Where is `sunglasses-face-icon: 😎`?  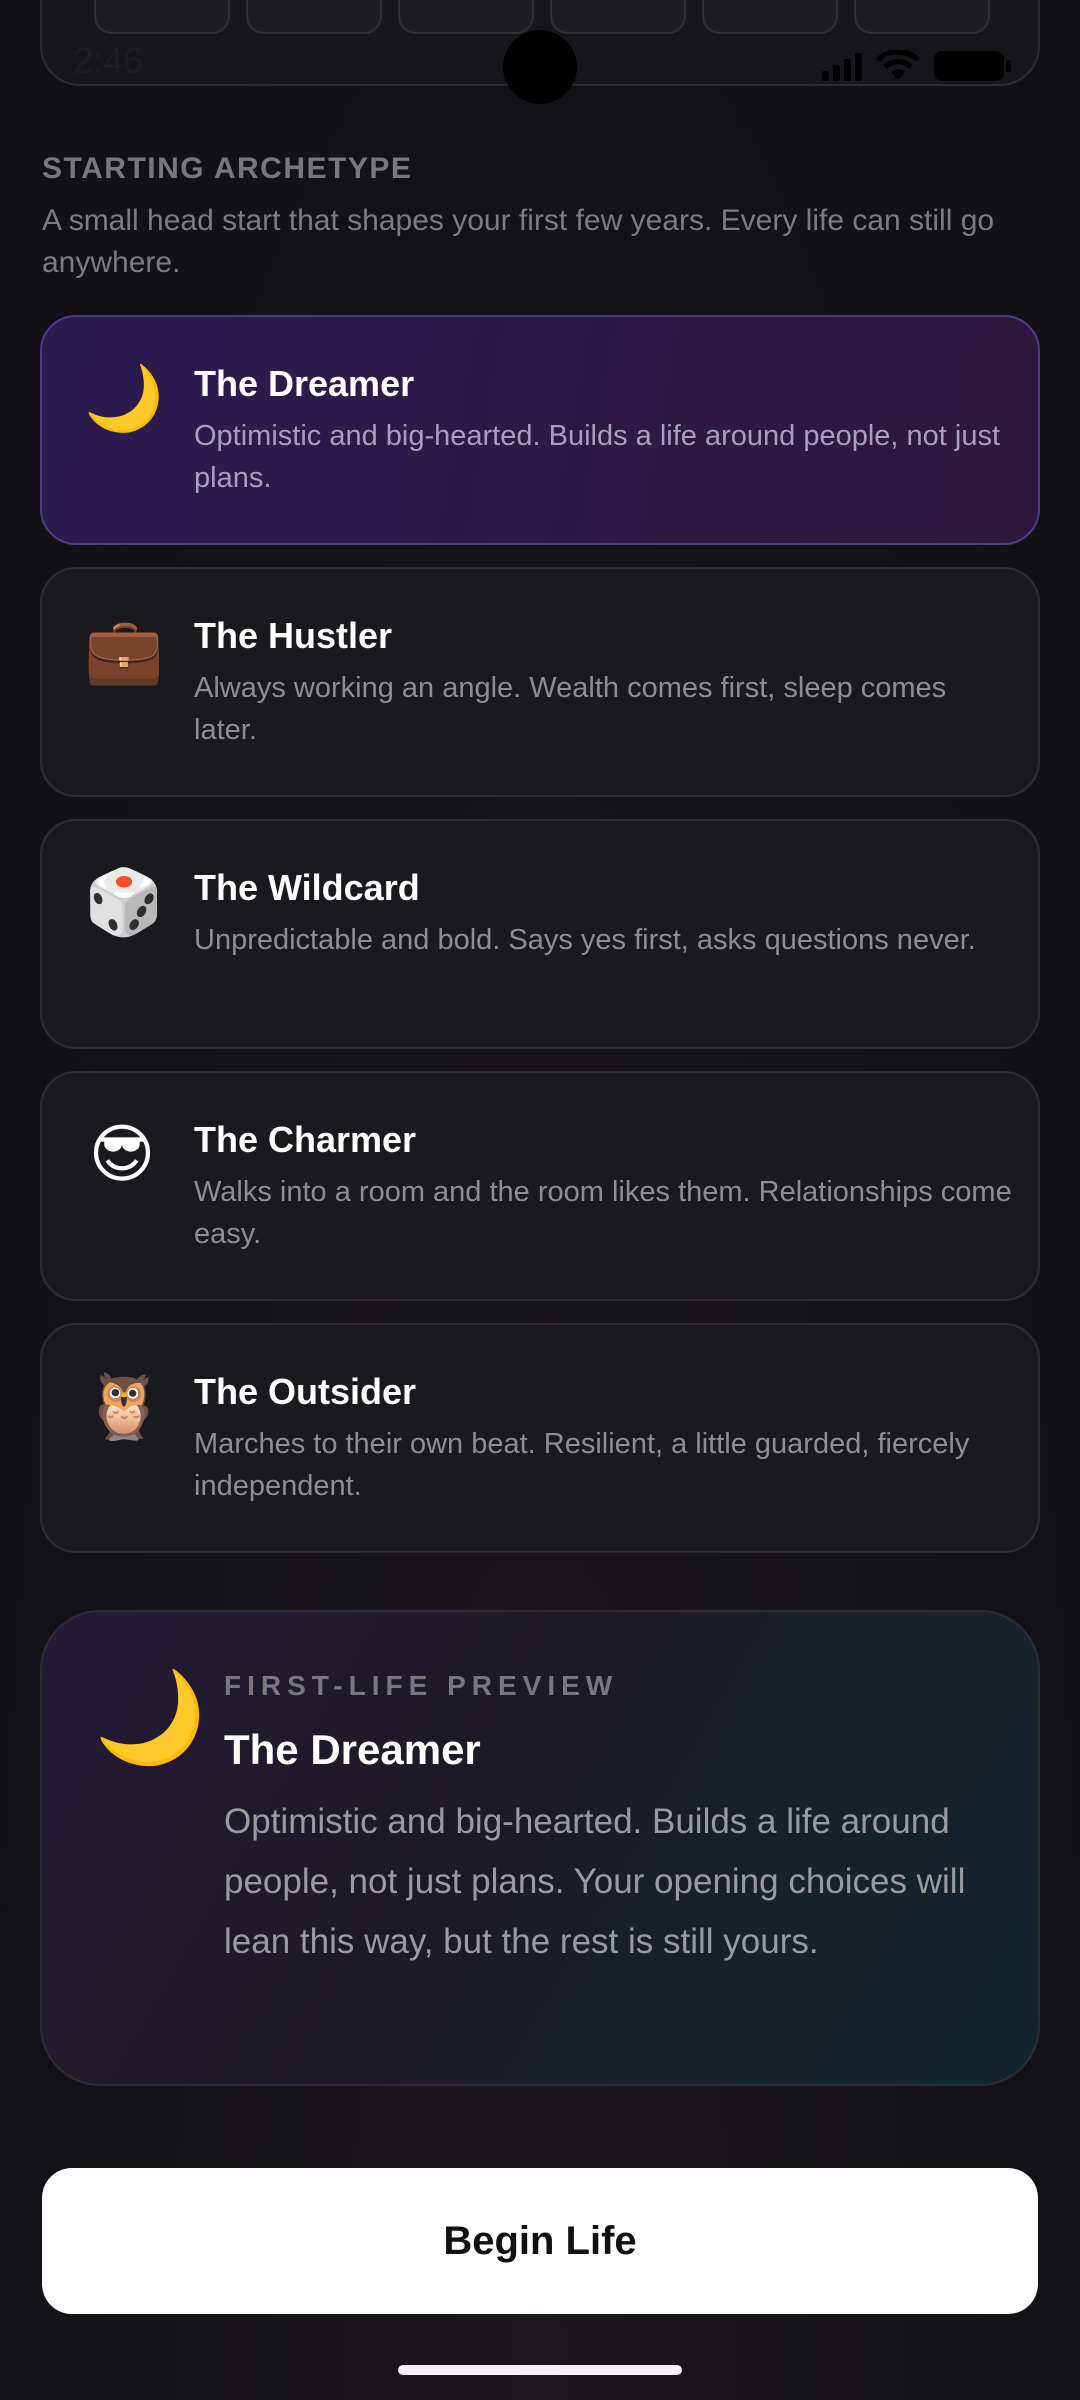
sunglasses-face-icon: 😎 is located at coordinates (122, 1155).